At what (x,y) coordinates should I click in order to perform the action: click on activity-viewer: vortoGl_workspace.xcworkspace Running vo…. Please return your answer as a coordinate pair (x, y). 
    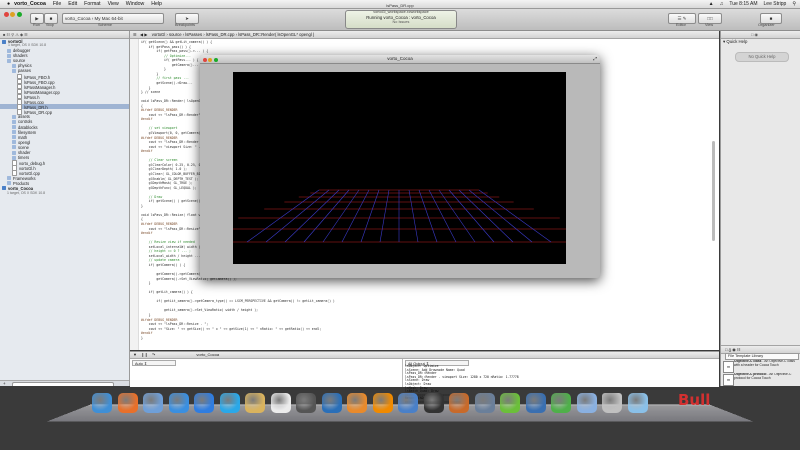
    Looking at the image, I should click on (401, 19).